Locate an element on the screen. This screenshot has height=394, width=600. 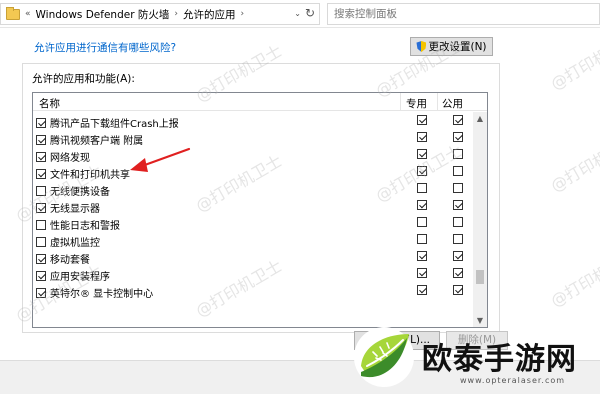
app-name-cell: 虚拟机监控 is located at coordinates (68, 241).